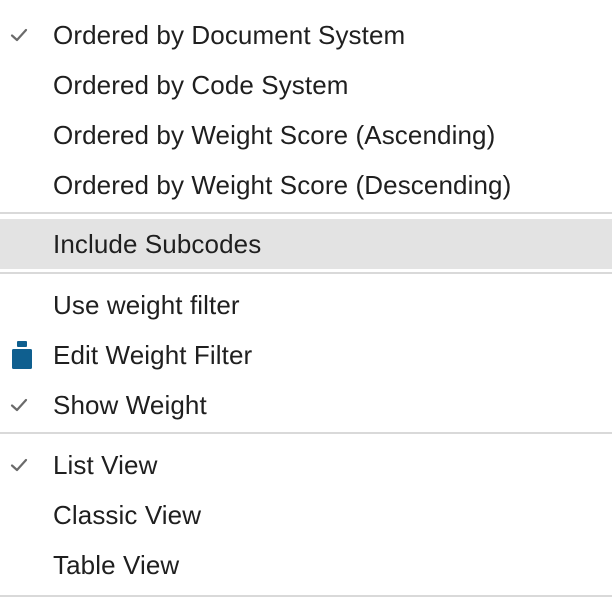  I want to click on menu-item-label: Include Subcodes, so click(157, 244).